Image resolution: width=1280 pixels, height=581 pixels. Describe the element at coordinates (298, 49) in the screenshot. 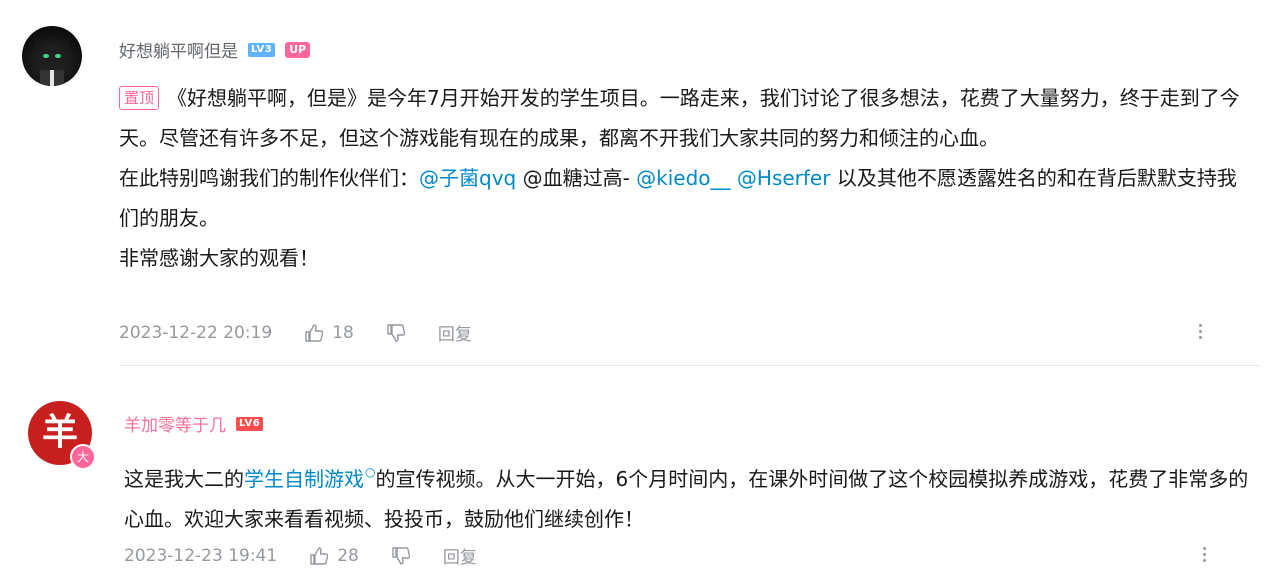

I see `up-badge: UP` at that location.